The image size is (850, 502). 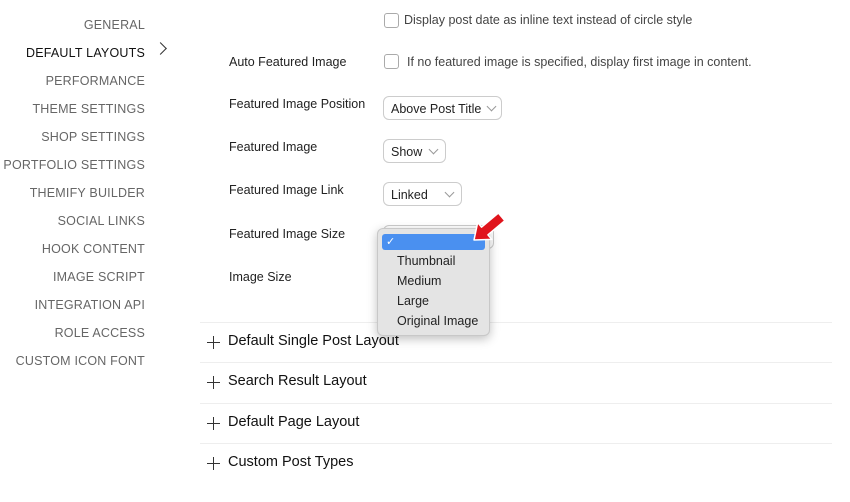 I want to click on position-label: Featured Image Position, so click(x=297, y=104).